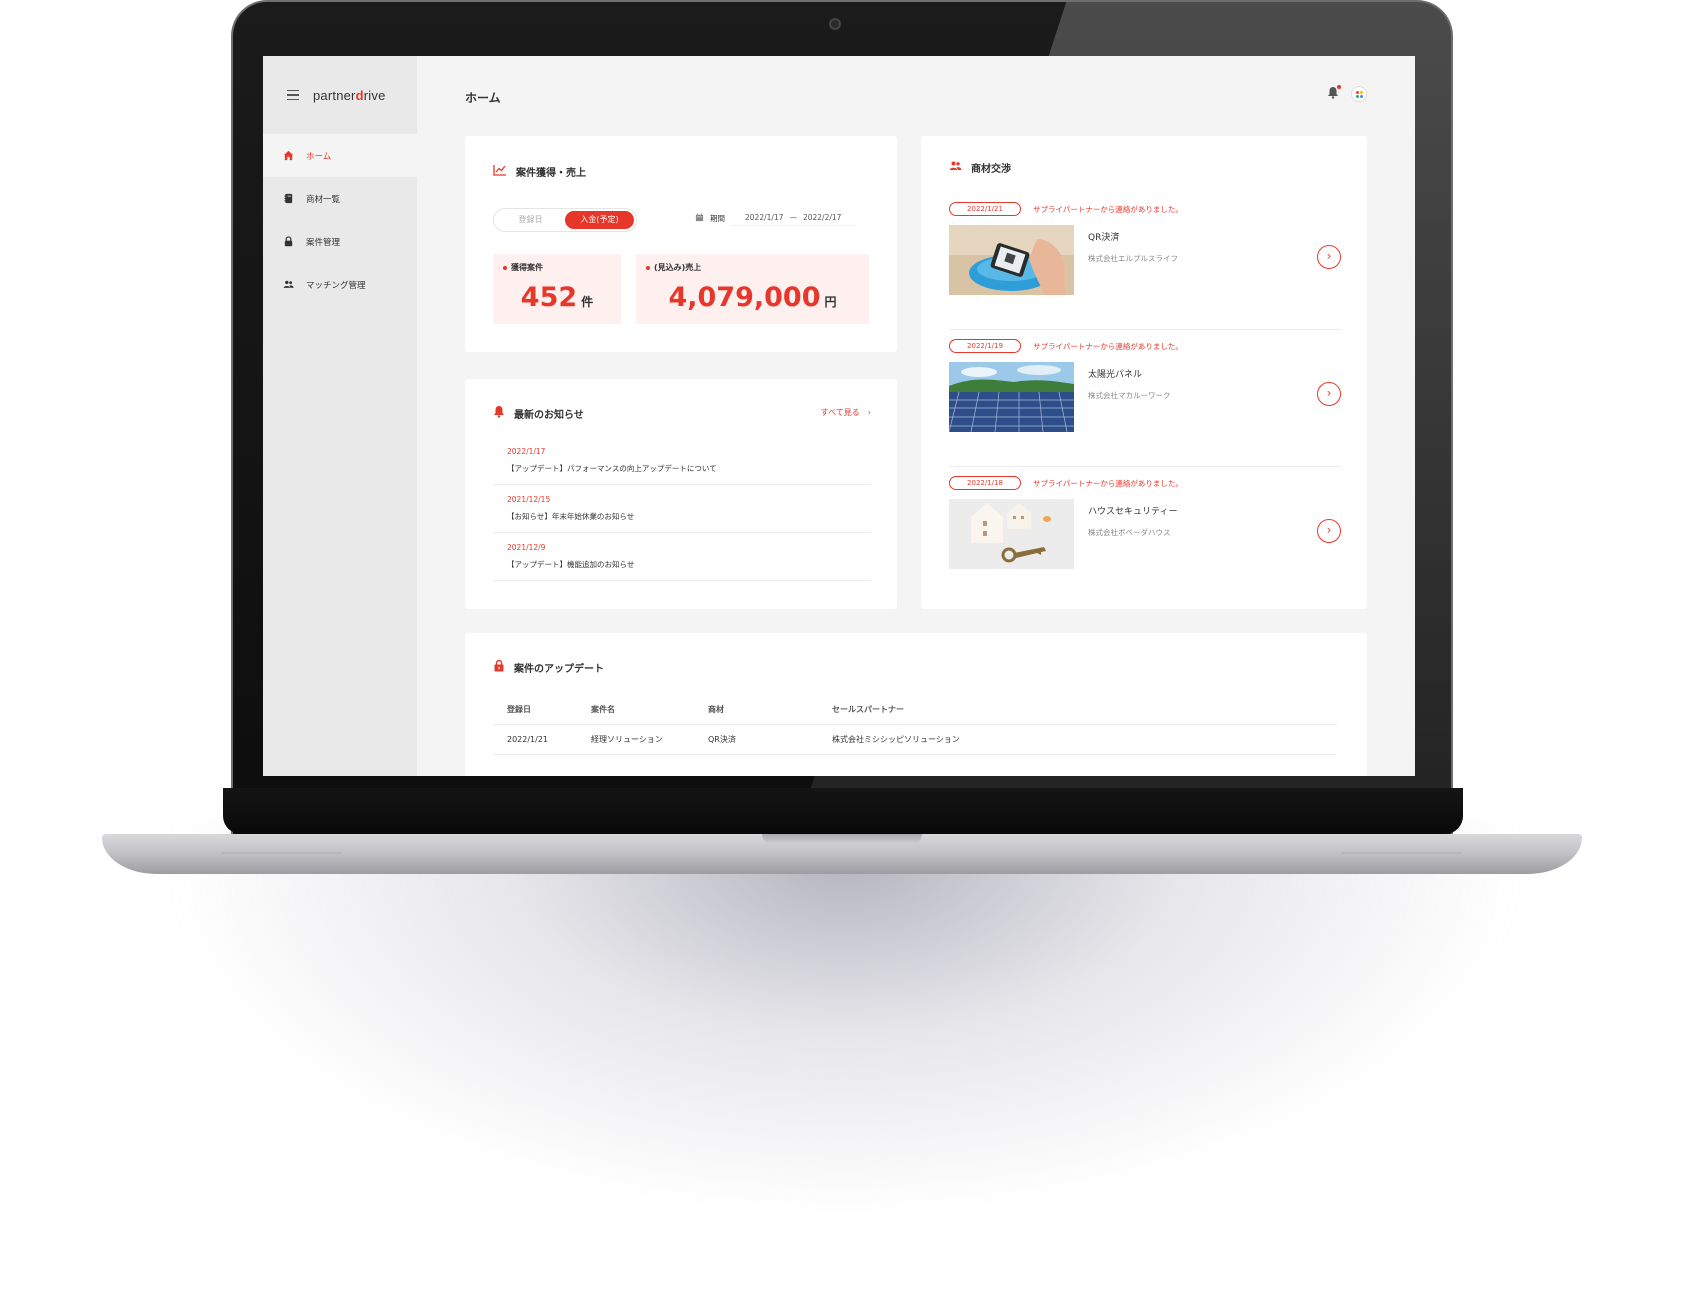 The width and height of the screenshot is (1684, 1294). Describe the element at coordinates (1129, 395) in the screenshot. I see `company-name: 株式会社マカルーワーク` at that location.